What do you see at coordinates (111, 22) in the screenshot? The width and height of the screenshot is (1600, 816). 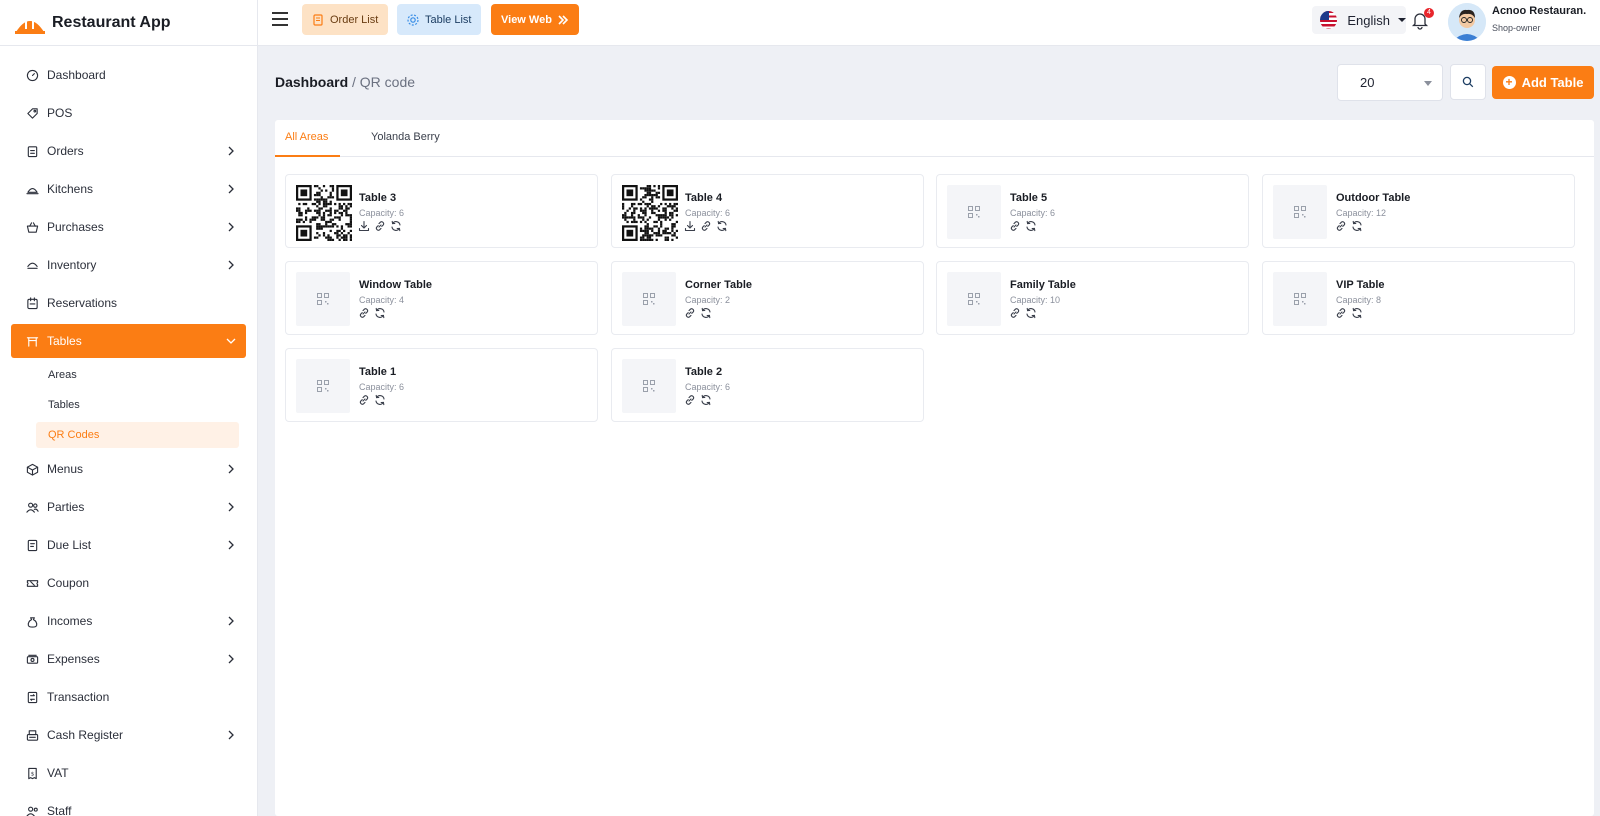 I see `app-name: Restaurant App` at bounding box center [111, 22].